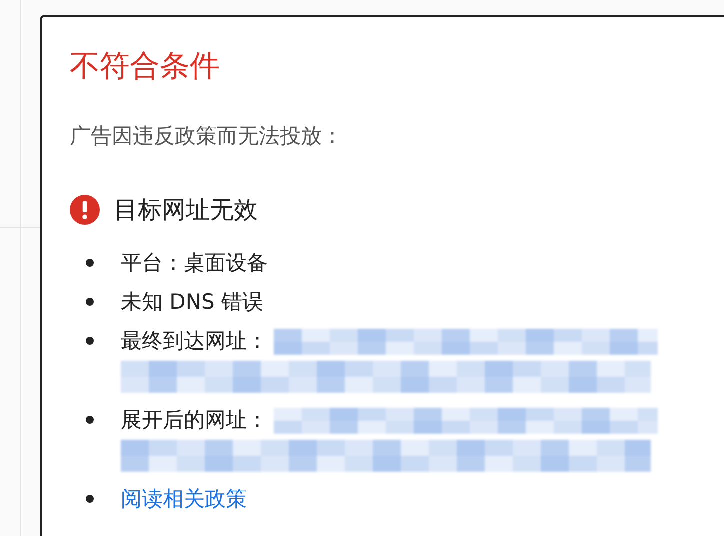  What do you see at coordinates (186, 210) in the screenshot?
I see `issue-heading: 目标网址无效` at bounding box center [186, 210].